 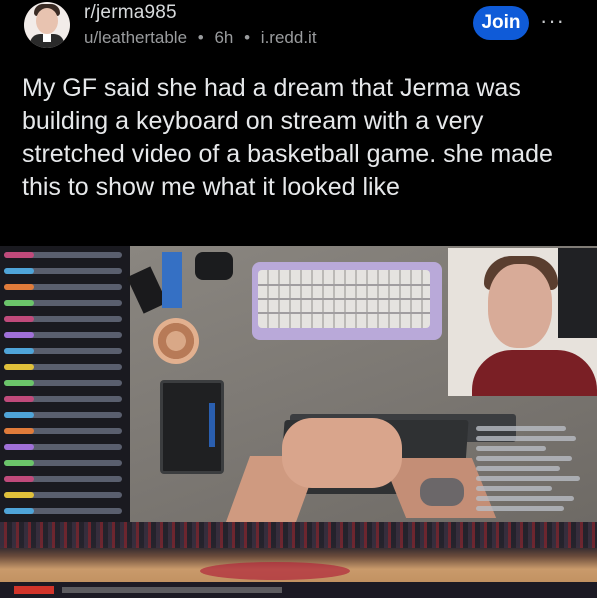 What do you see at coordinates (214, 266) in the screenshot?
I see `dark-tool` at bounding box center [214, 266].